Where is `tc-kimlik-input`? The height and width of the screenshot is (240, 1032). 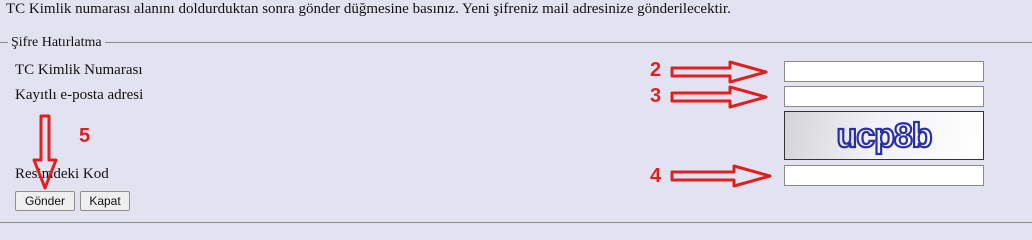 tc-kimlik-input is located at coordinates (884, 71).